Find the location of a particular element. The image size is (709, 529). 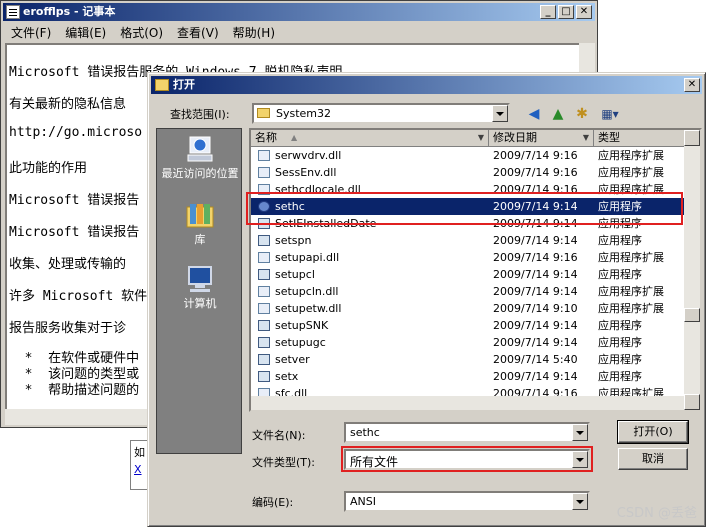

file-row: serwvdrv.dll 2009/7/14 9:16 应用程序扩展 is located at coordinates (468, 155).